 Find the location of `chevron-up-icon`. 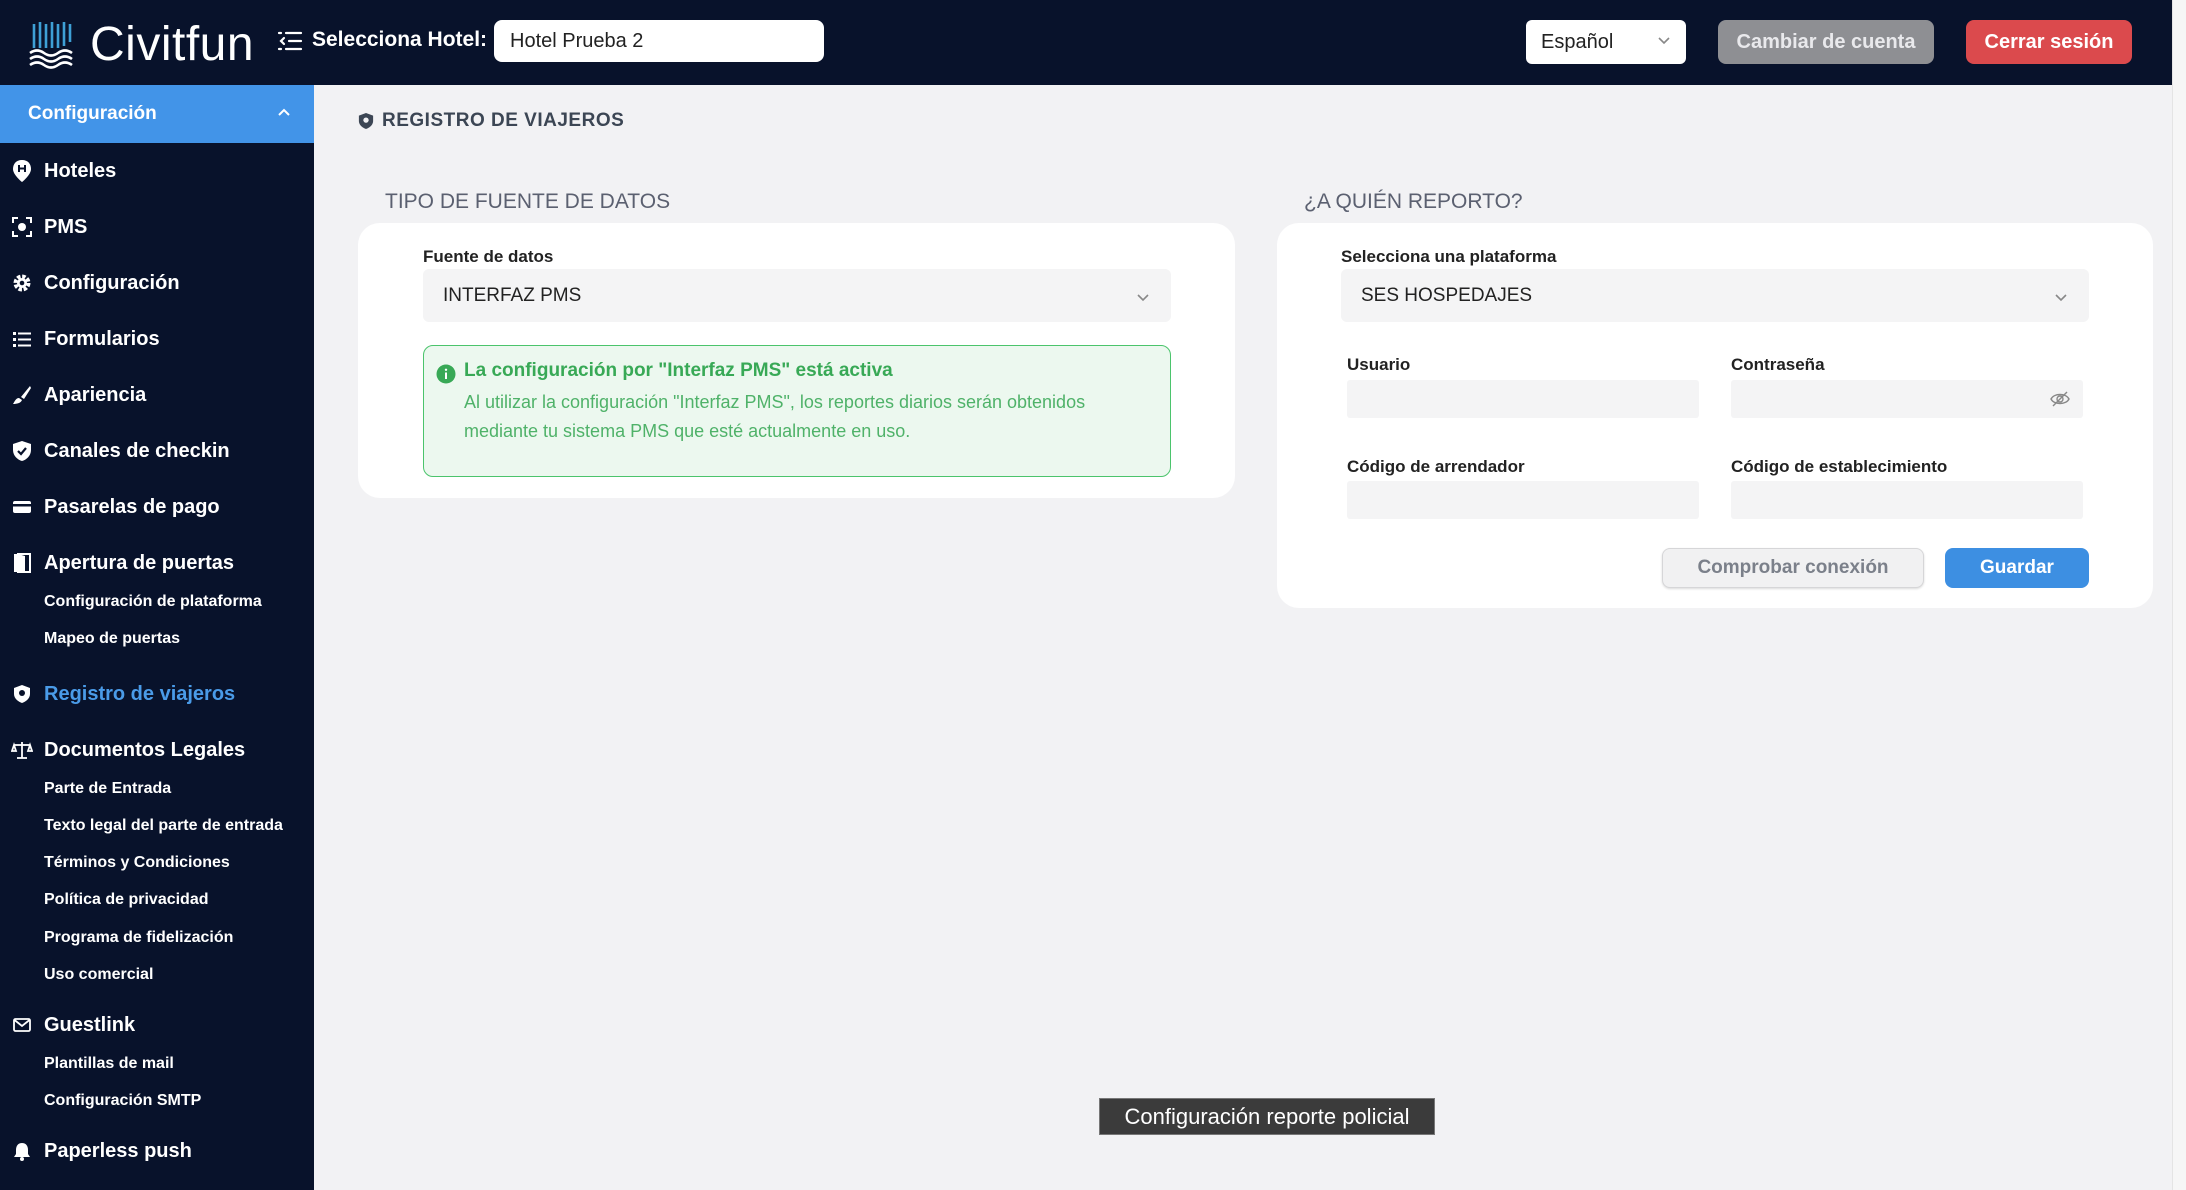

chevron-up-icon is located at coordinates (284, 112).